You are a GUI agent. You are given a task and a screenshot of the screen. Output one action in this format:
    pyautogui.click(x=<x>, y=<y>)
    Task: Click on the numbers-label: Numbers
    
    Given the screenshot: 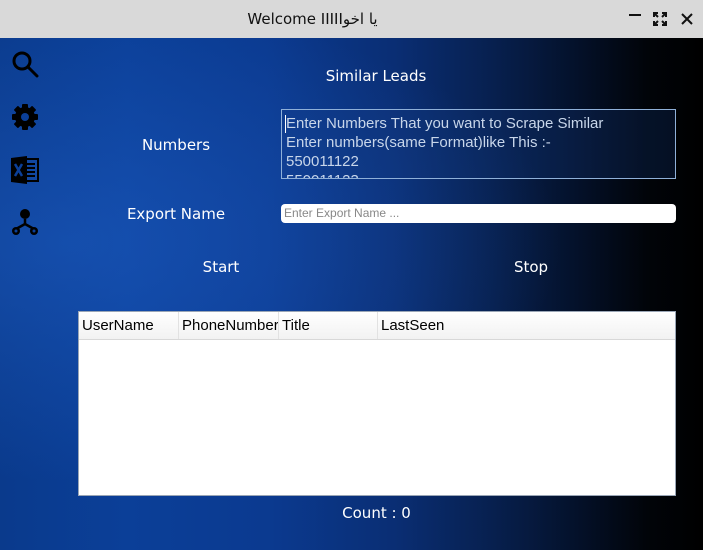 What is the action you would take?
    pyautogui.click(x=176, y=145)
    